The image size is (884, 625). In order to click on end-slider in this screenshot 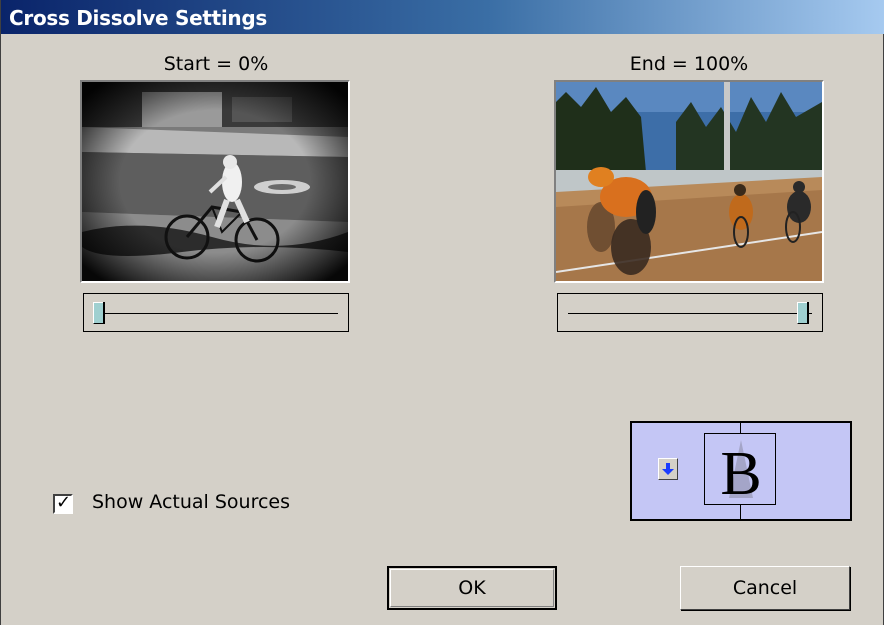, I will do `click(690, 312)`.